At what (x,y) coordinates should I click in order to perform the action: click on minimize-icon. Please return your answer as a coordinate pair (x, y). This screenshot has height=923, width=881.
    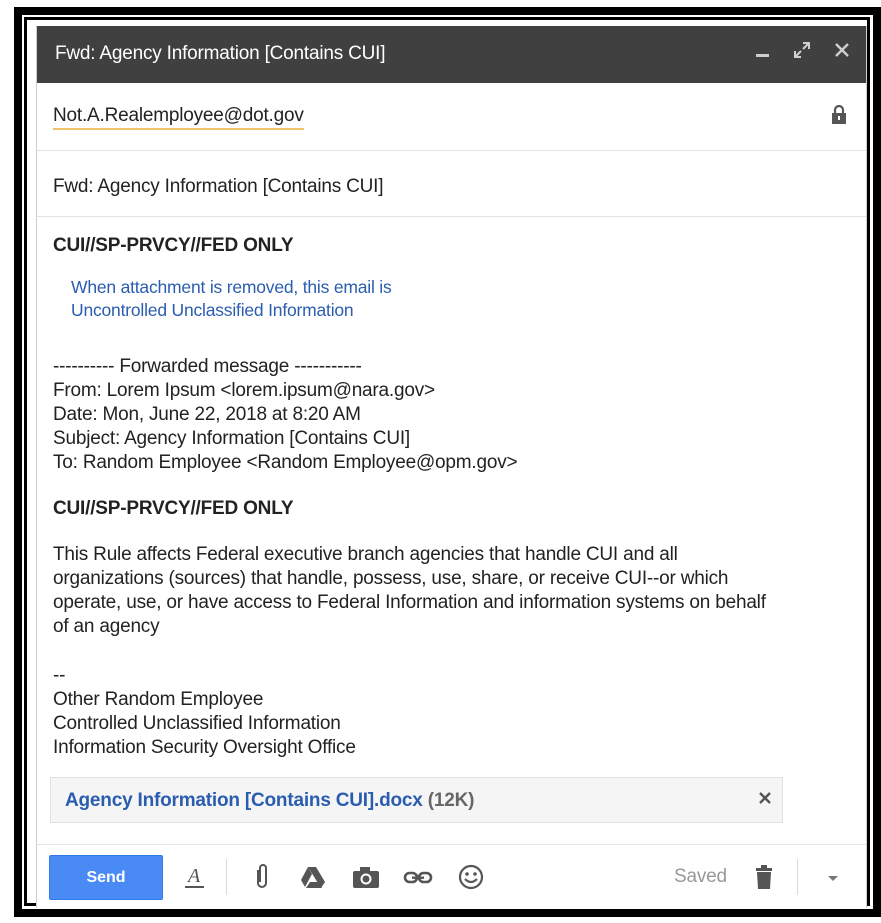
    Looking at the image, I should click on (763, 53).